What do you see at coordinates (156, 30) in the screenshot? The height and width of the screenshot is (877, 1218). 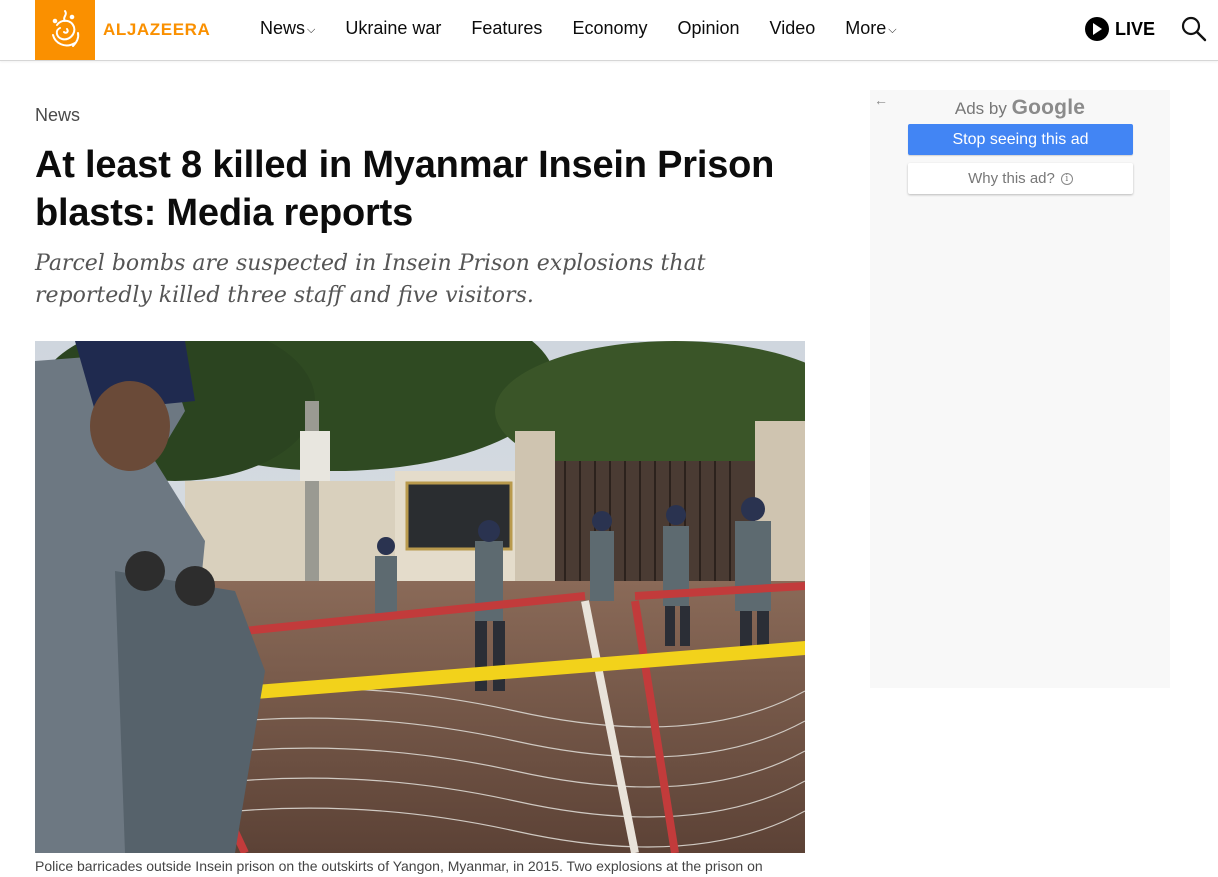 I see `brand-name: ALJAZEERA` at bounding box center [156, 30].